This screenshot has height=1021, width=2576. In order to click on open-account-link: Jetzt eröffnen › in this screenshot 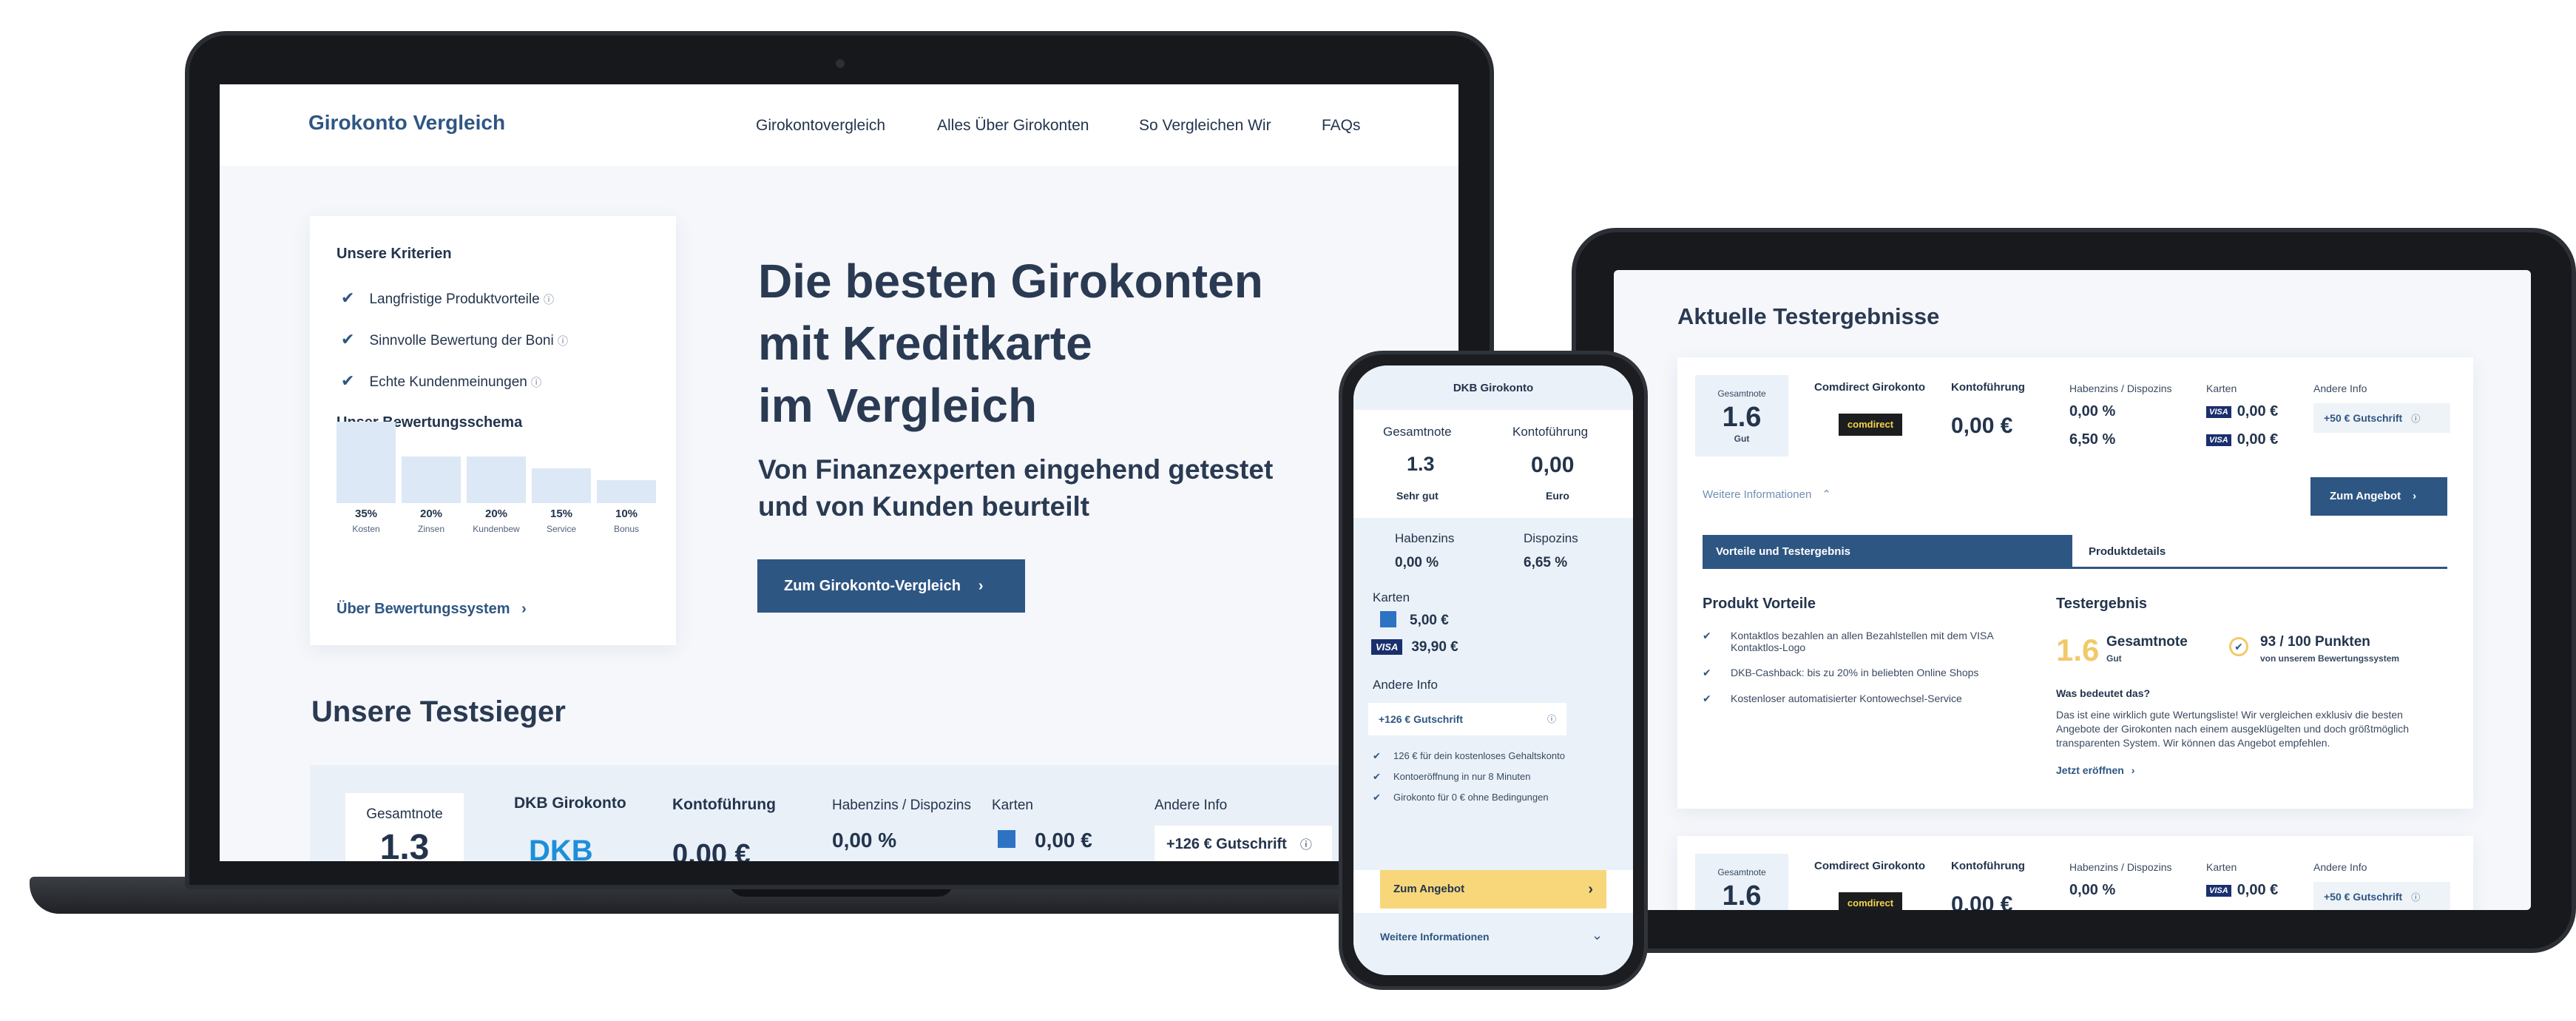, I will do `click(2095, 770)`.